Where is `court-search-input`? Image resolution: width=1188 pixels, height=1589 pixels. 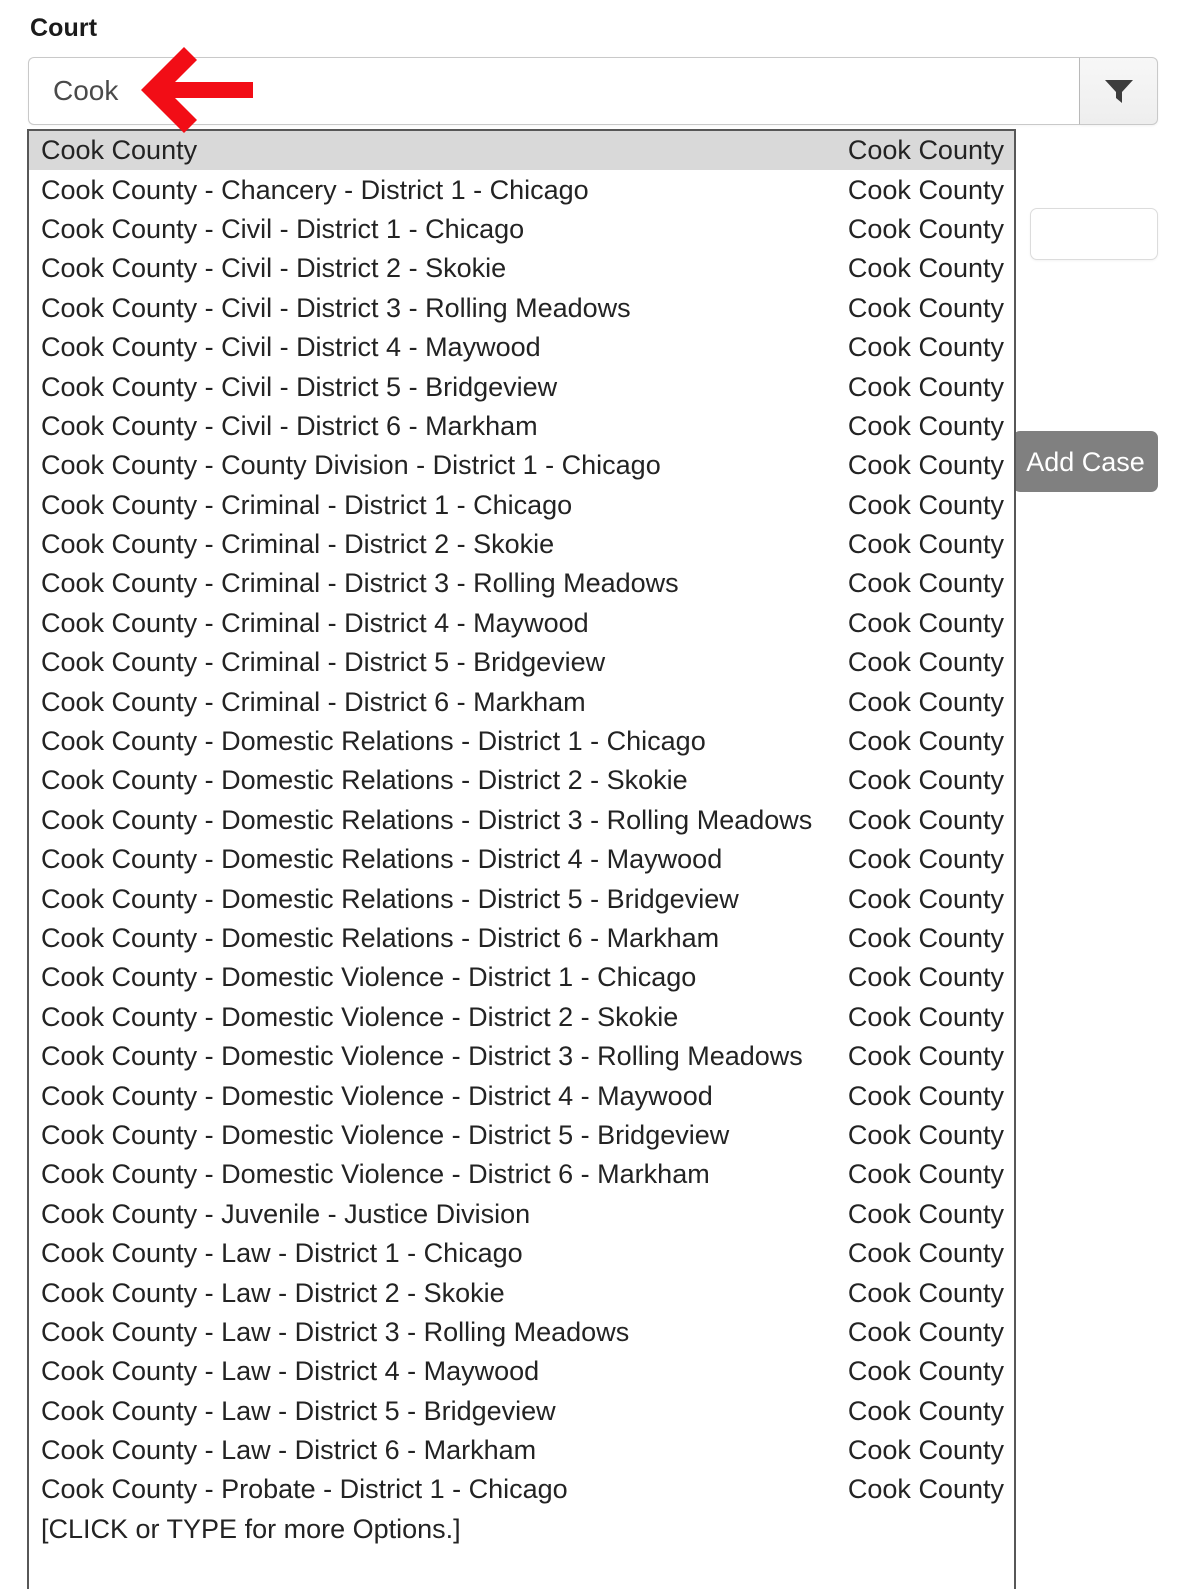
court-search-input is located at coordinates (554, 91).